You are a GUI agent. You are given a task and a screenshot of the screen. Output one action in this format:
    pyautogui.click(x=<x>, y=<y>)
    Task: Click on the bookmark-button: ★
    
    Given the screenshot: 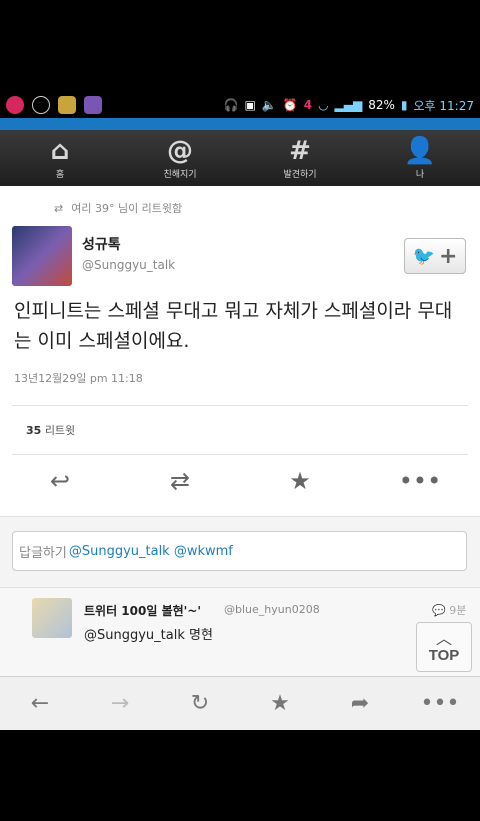 What is the action you would take?
    pyautogui.click(x=280, y=703)
    